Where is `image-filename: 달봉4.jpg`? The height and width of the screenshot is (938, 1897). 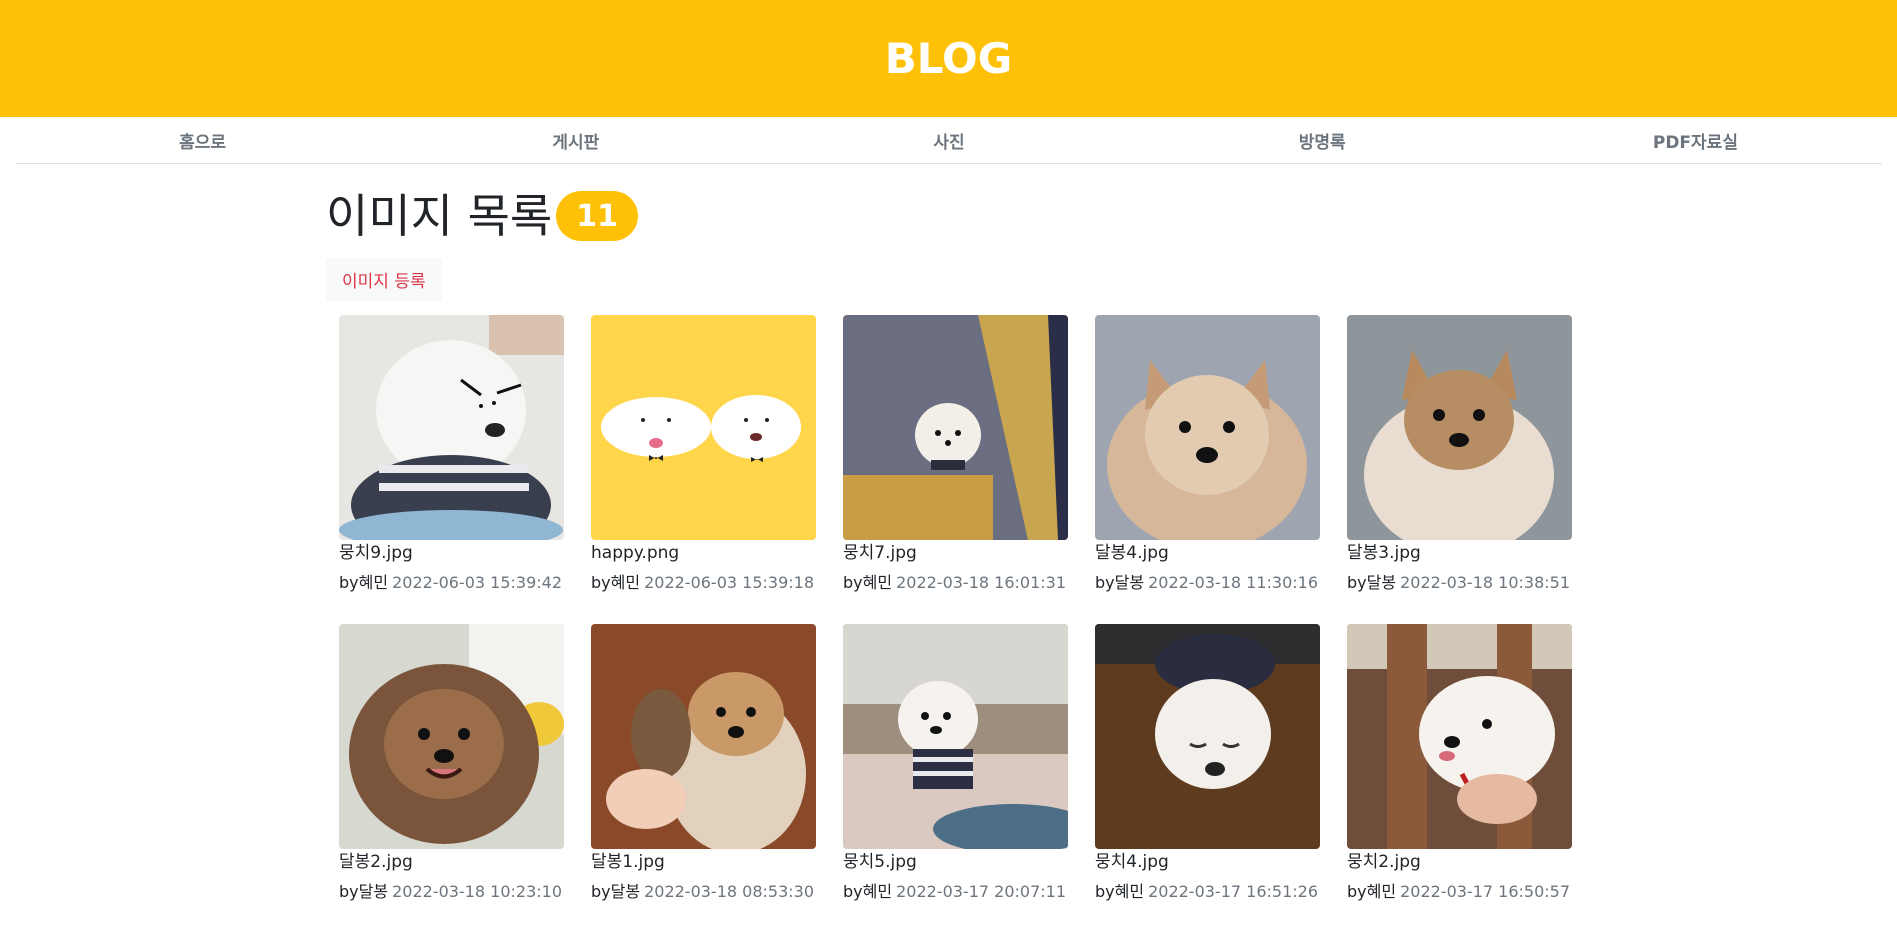 image-filename: 달봉4.jpg is located at coordinates (1207, 553).